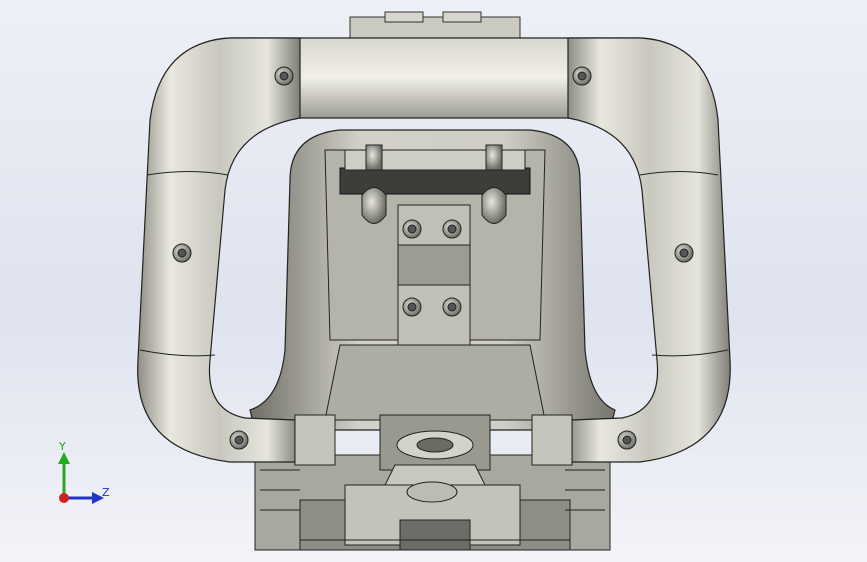  Describe the element at coordinates (552, 440) in the screenshot. I see `right-side-clamp` at that location.